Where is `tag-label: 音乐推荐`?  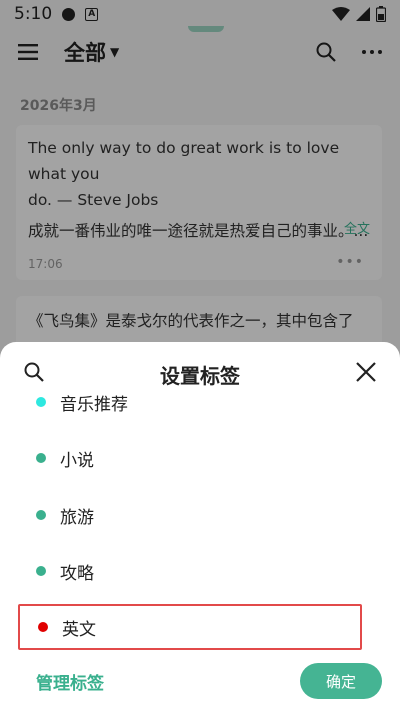 tag-label: 音乐推荐 is located at coordinates (94, 404).